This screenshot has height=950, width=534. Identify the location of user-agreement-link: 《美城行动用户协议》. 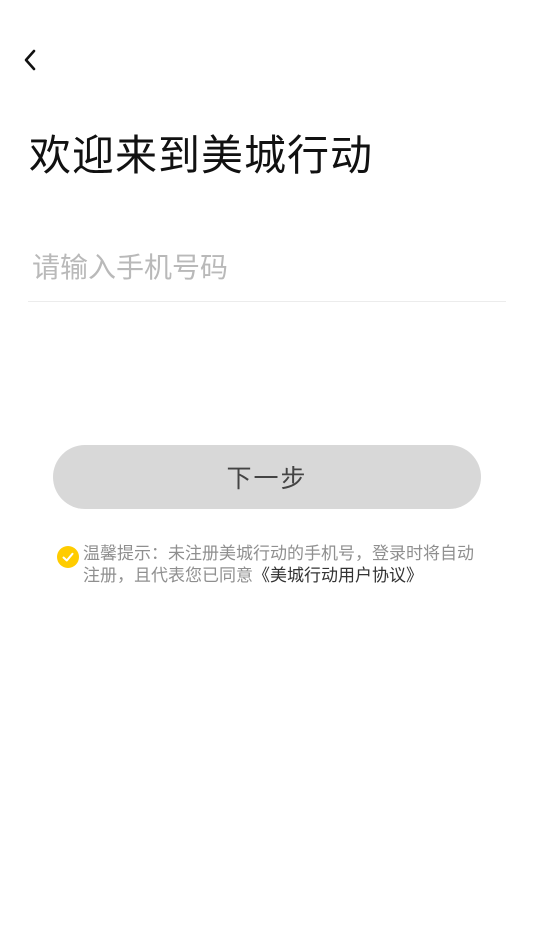
(338, 576).